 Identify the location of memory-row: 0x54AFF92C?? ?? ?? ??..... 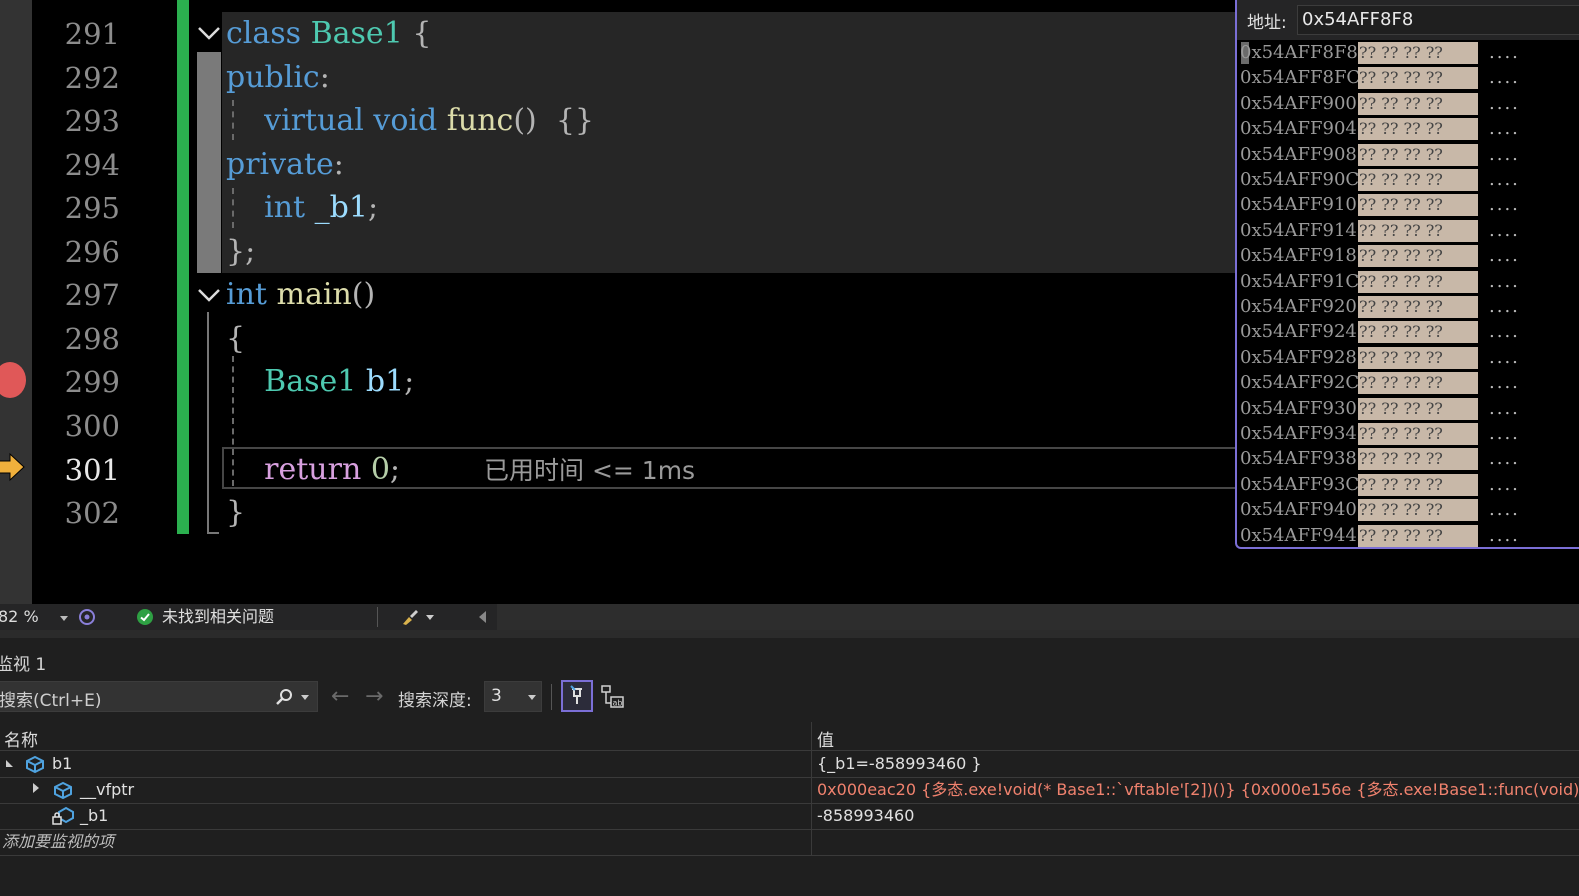
(1408, 382).